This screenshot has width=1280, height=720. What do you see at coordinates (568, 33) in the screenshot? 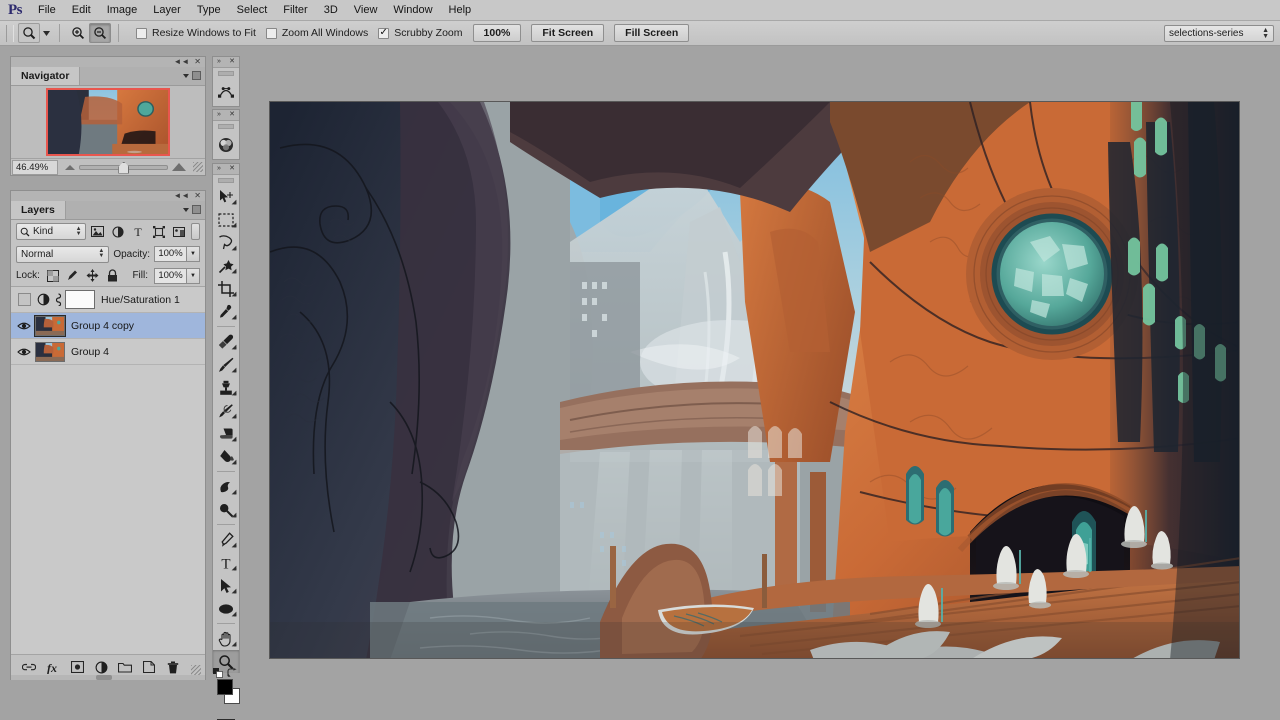
I see `fit-screen-button: Fit Screen` at bounding box center [568, 33].